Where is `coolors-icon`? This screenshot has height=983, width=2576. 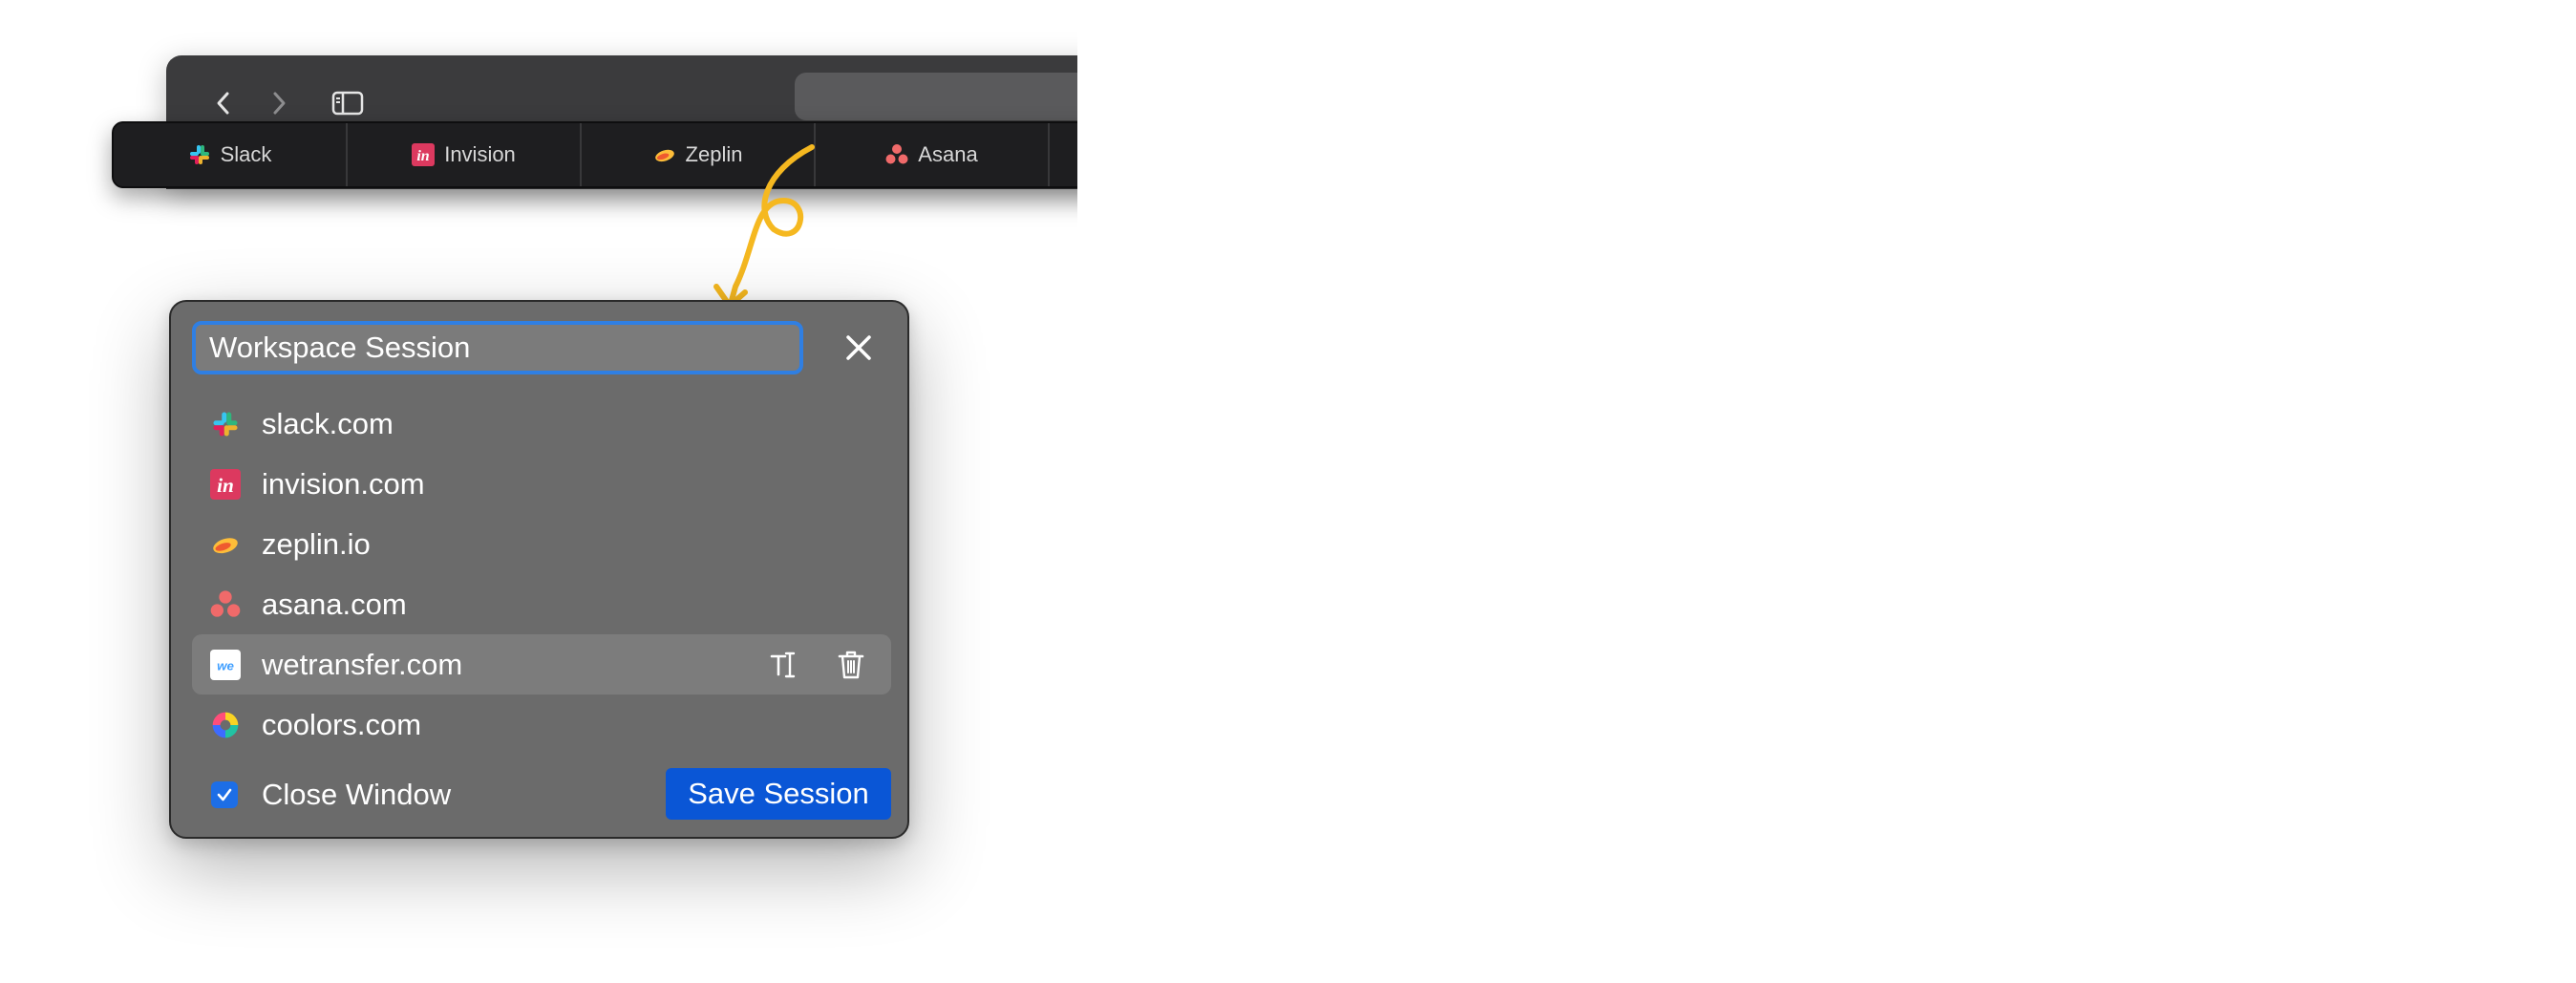 coolors-icon is located at coordinates (225, 725).